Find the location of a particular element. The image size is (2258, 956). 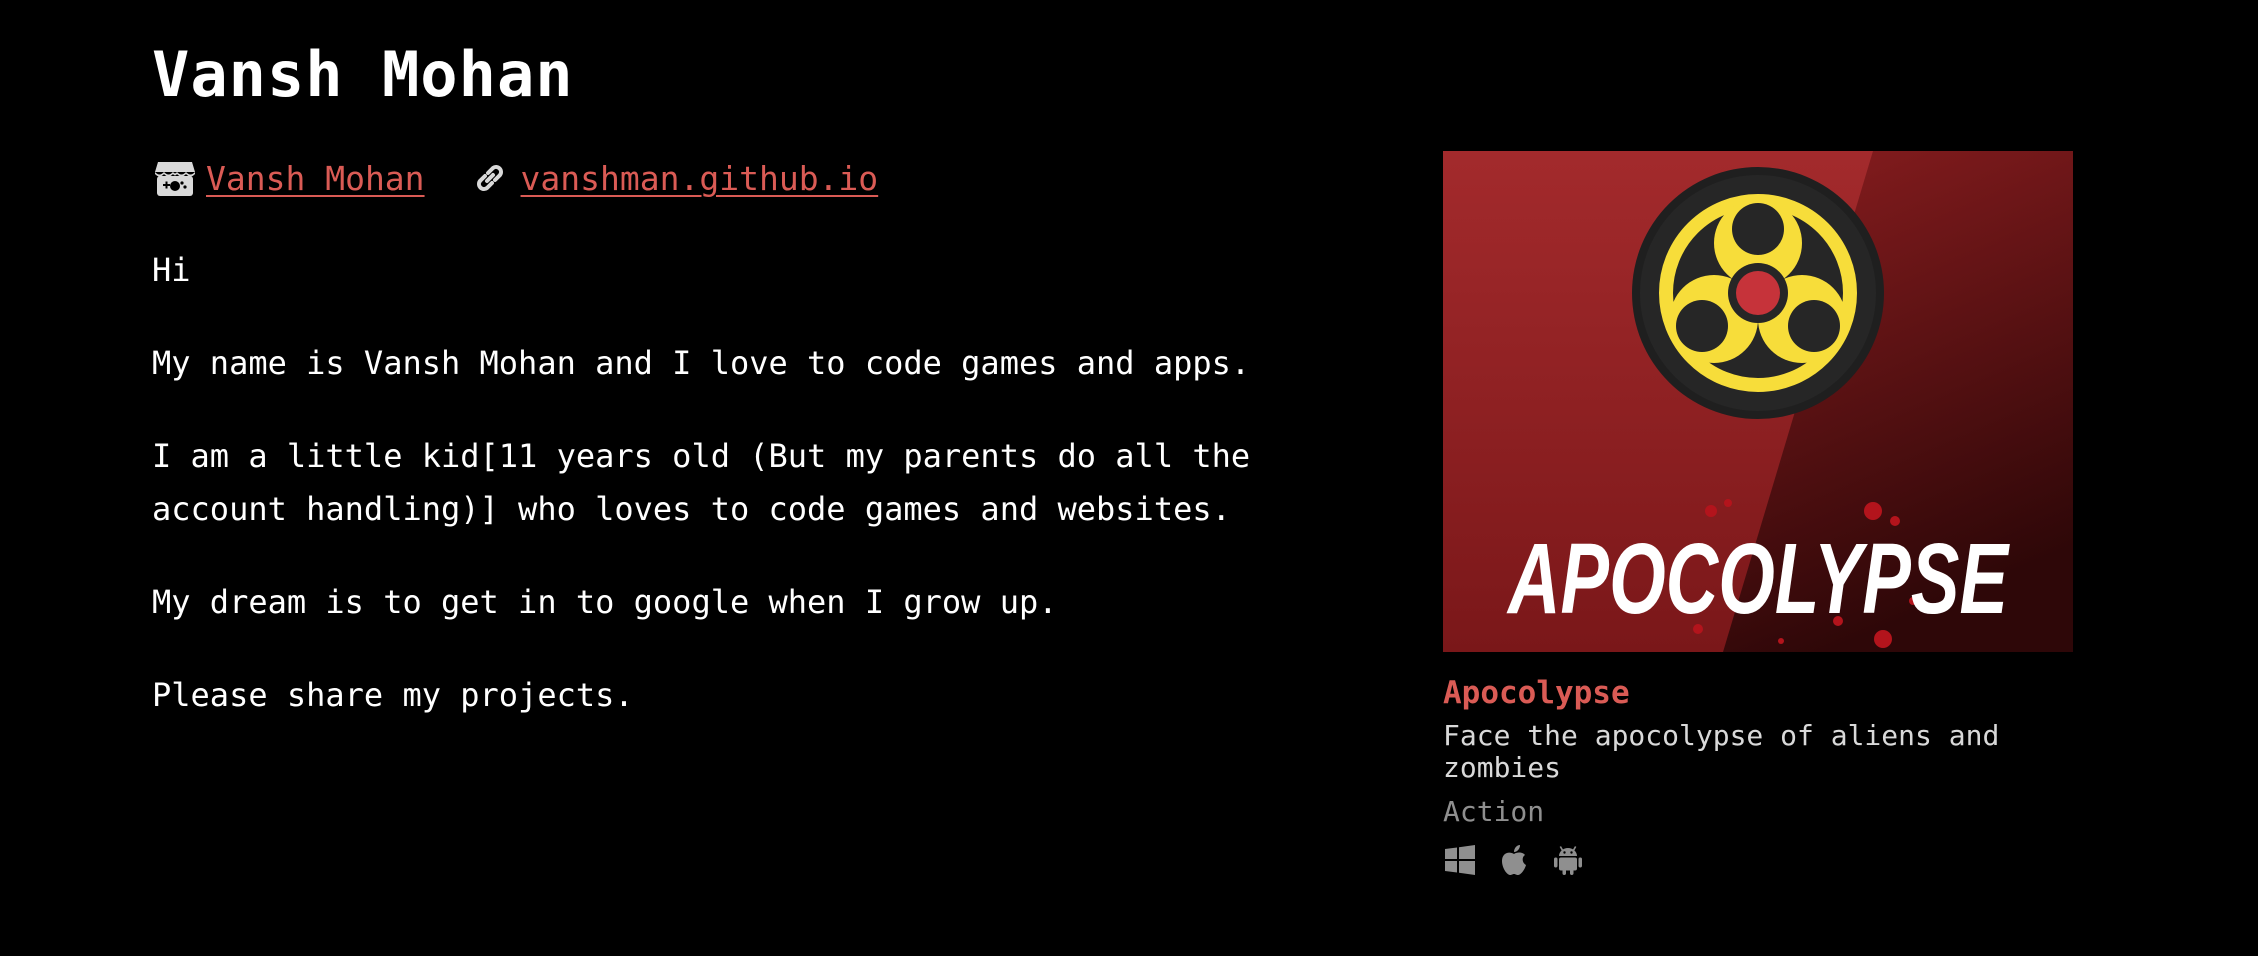

itch-profile-link-group: Vansh Mohan is located at coordinates (288, 178).